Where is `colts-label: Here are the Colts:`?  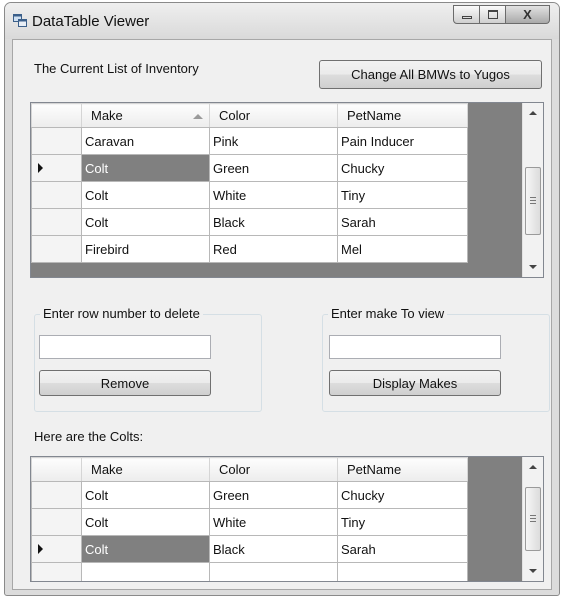 colts-label: Here are the Colts: is located at coordinates (89, 436).